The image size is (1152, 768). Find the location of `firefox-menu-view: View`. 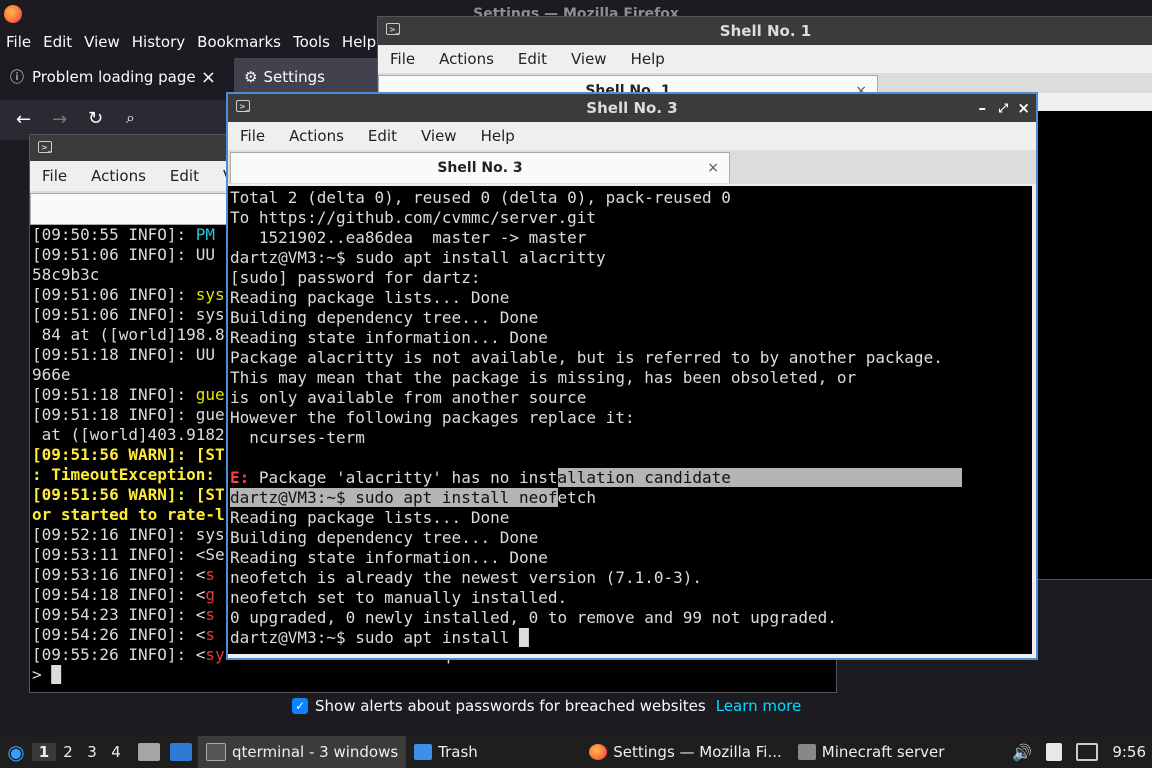

firefox-menu-view: View is located at coordinates (102, 41).